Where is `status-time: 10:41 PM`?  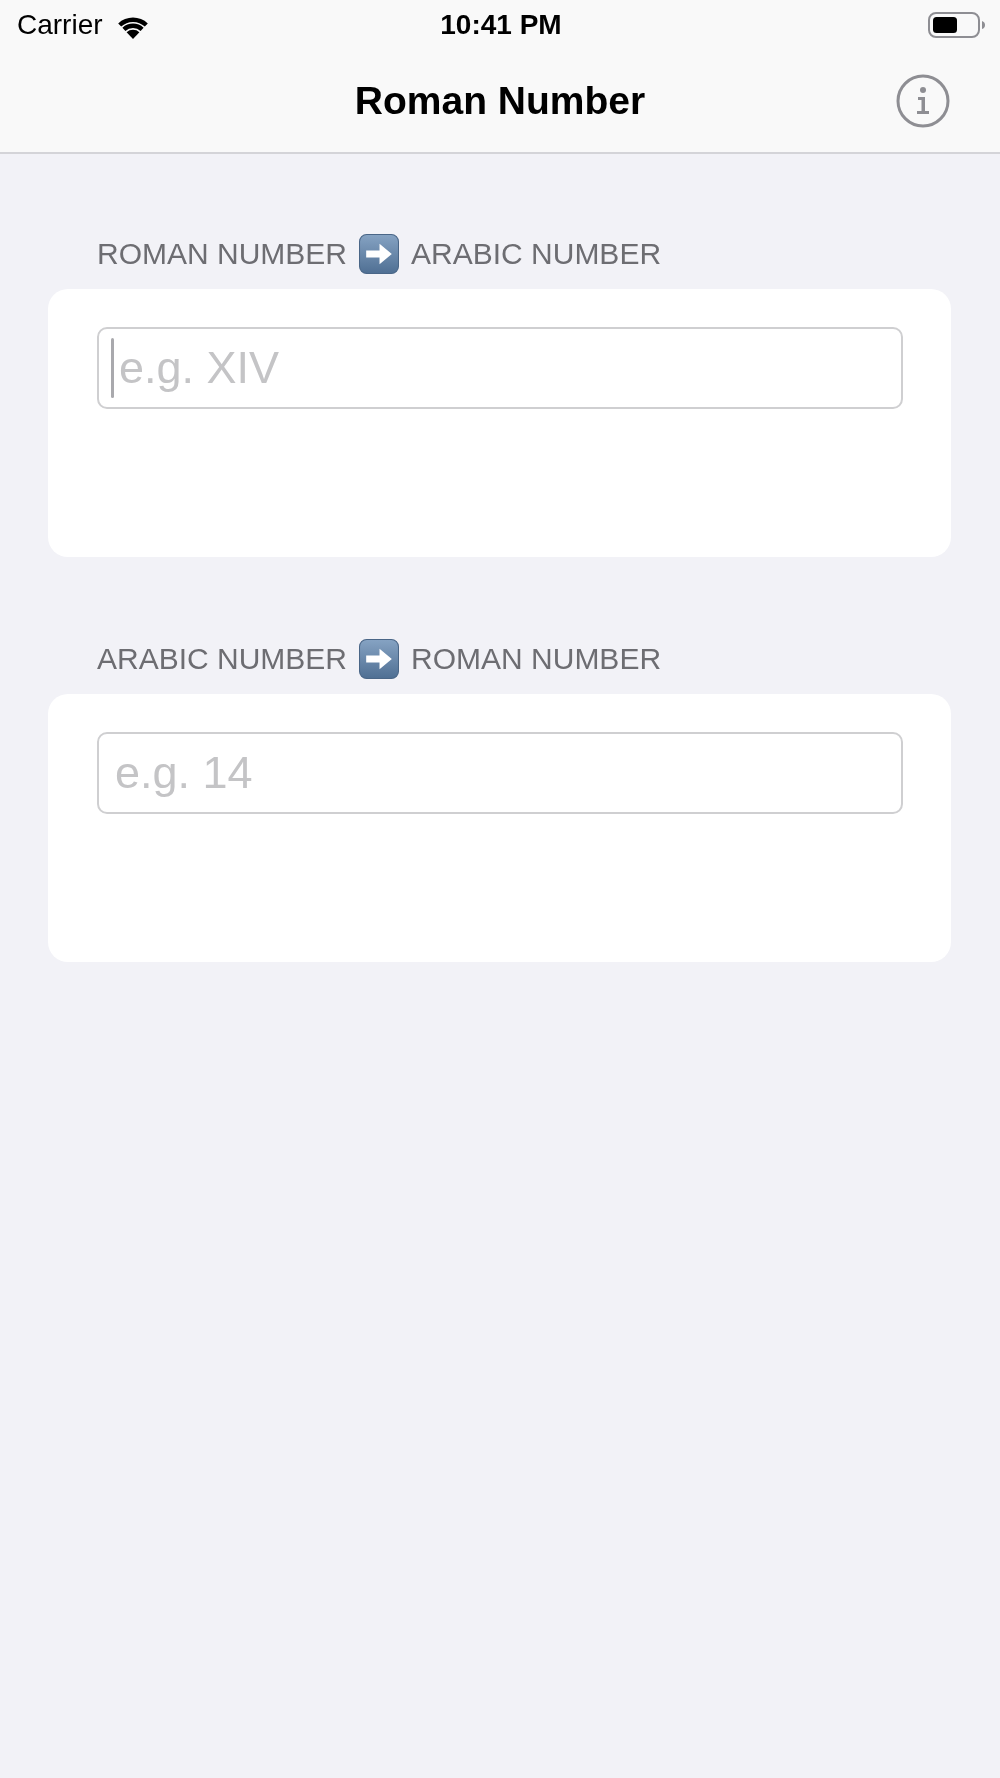 status-time: 10:41 PM is located at coordinates (501, 25).